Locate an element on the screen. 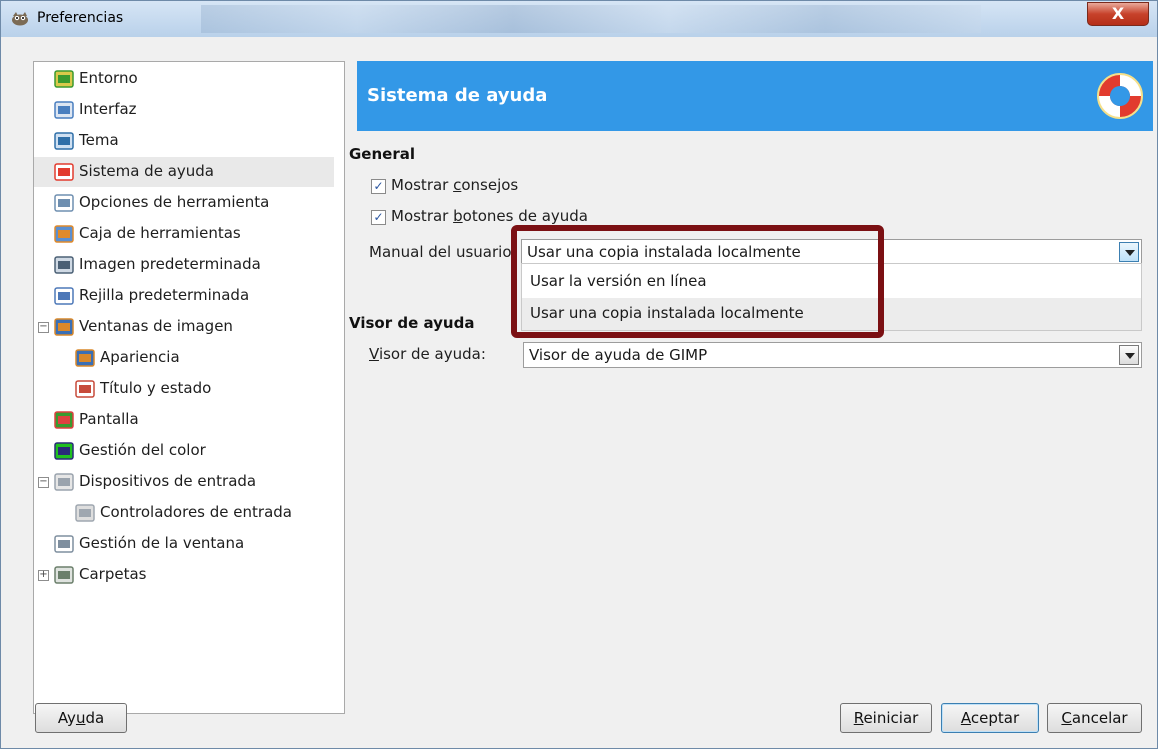 This screenshot has height=749, width=1158. sidebar-item-input-devices: − Dispositivos de entrada is located at coordinates (184, 482).